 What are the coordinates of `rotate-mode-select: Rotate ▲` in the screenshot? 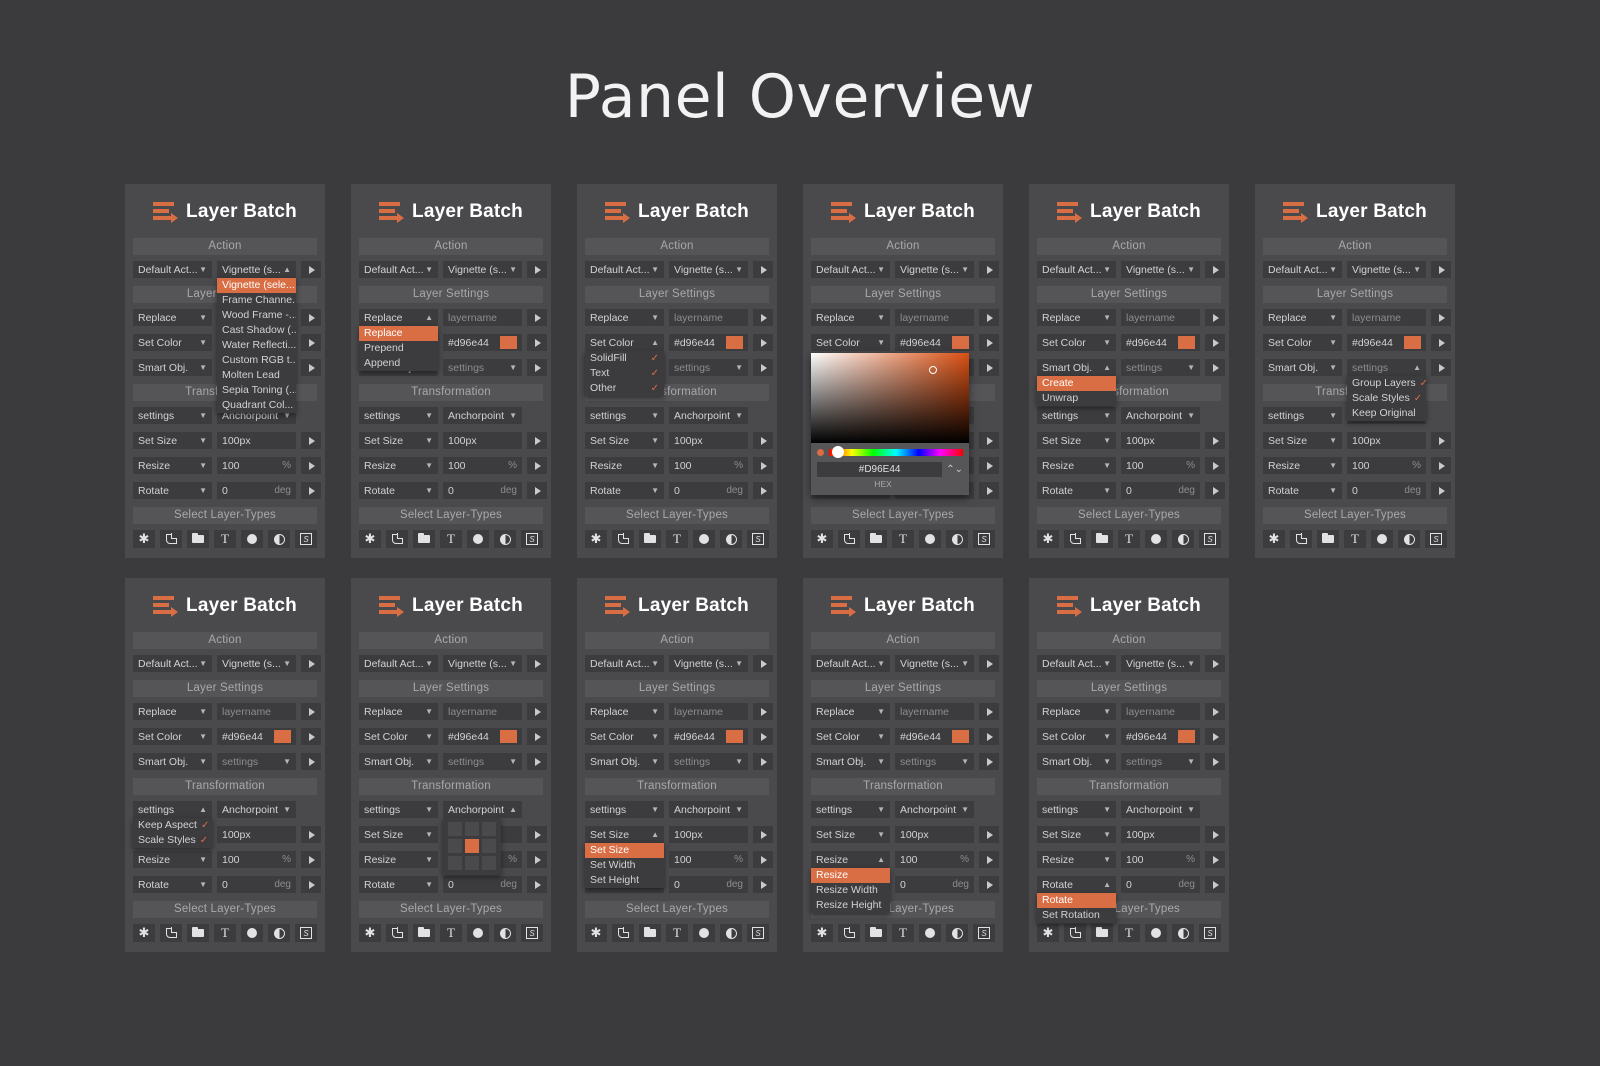 It's located at (1076, 884).